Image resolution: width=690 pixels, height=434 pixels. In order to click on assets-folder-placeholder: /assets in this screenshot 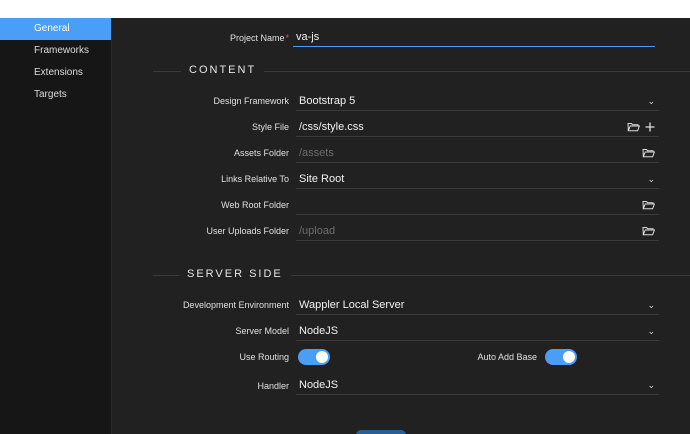, I will do `click(316, 153)`.